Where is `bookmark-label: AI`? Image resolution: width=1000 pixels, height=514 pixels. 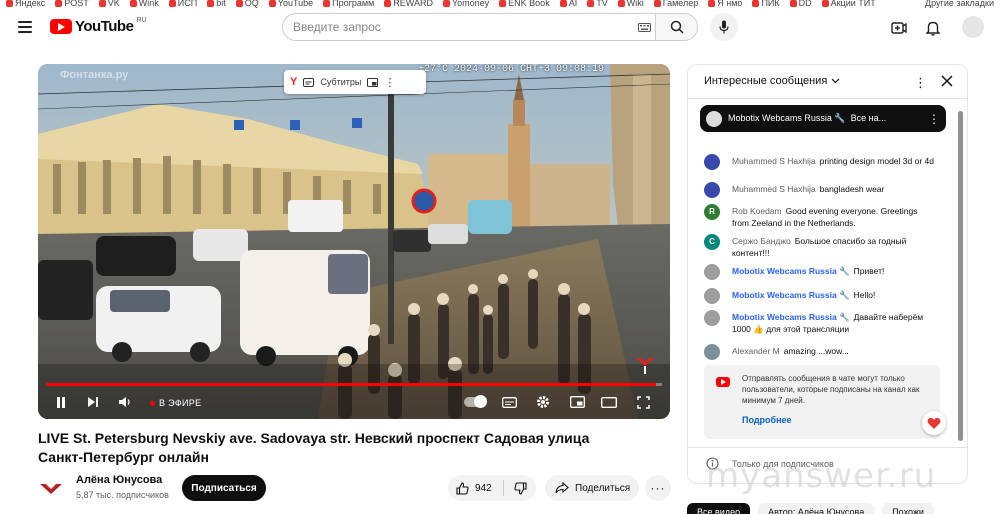 bookmark-label: AI is located at coordinates (573, 4).